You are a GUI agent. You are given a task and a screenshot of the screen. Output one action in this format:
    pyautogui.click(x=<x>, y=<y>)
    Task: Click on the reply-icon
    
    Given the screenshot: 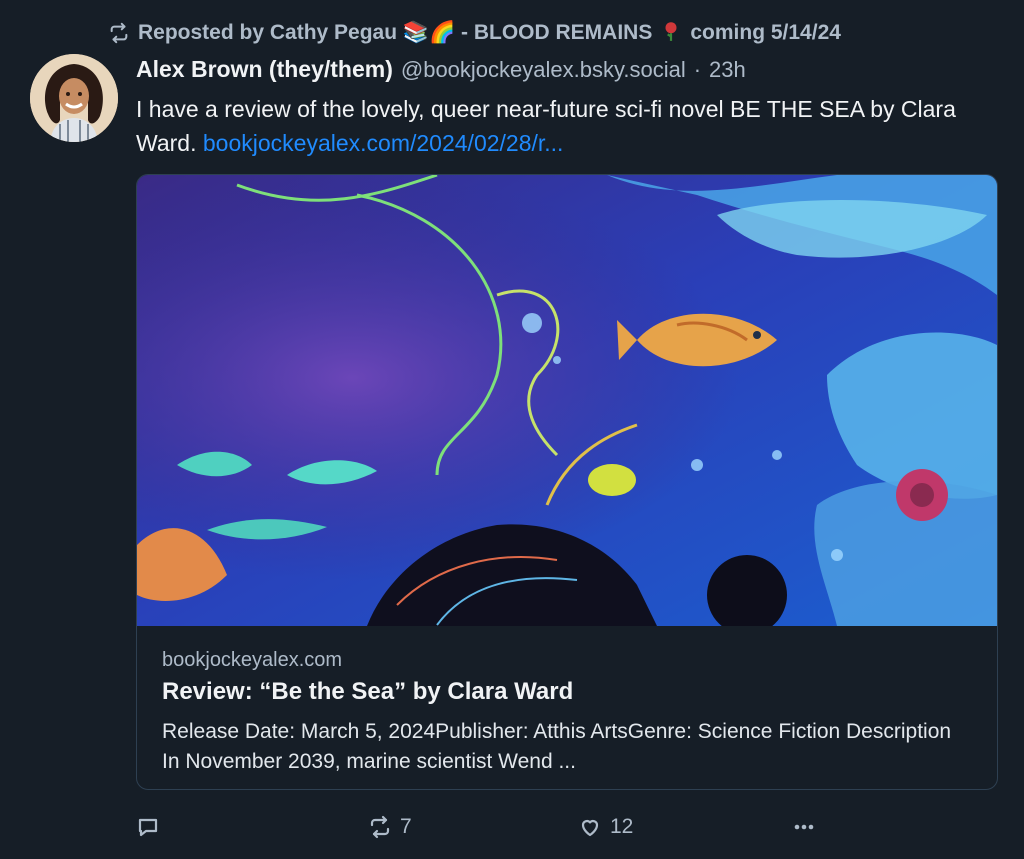 What is the action you would take?
    pyautogui.click(x=148, y=827)
    